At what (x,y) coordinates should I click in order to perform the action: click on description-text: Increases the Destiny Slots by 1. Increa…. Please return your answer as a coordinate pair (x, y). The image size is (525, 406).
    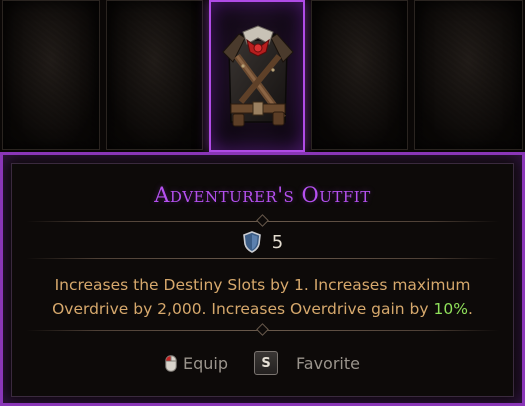
    Looking at the image, I should click on (261, 297).